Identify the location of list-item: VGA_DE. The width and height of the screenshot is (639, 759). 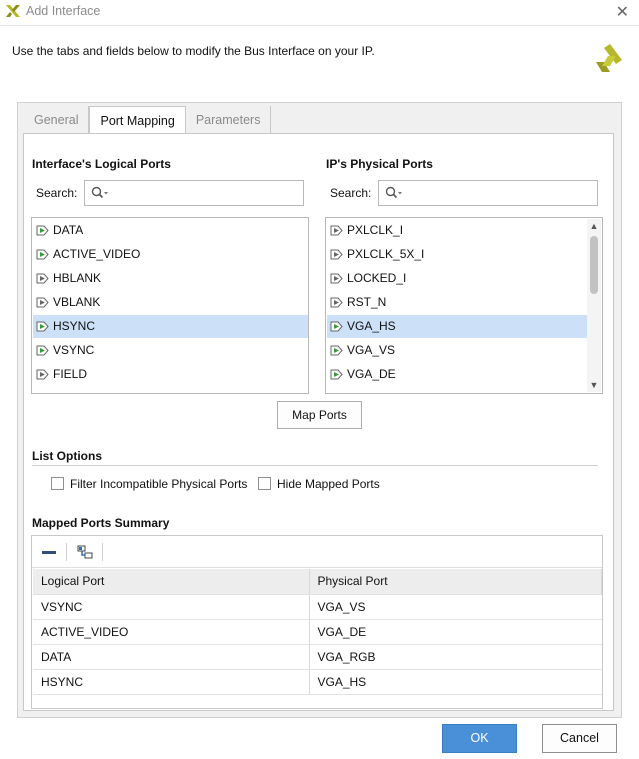
(457, 374).